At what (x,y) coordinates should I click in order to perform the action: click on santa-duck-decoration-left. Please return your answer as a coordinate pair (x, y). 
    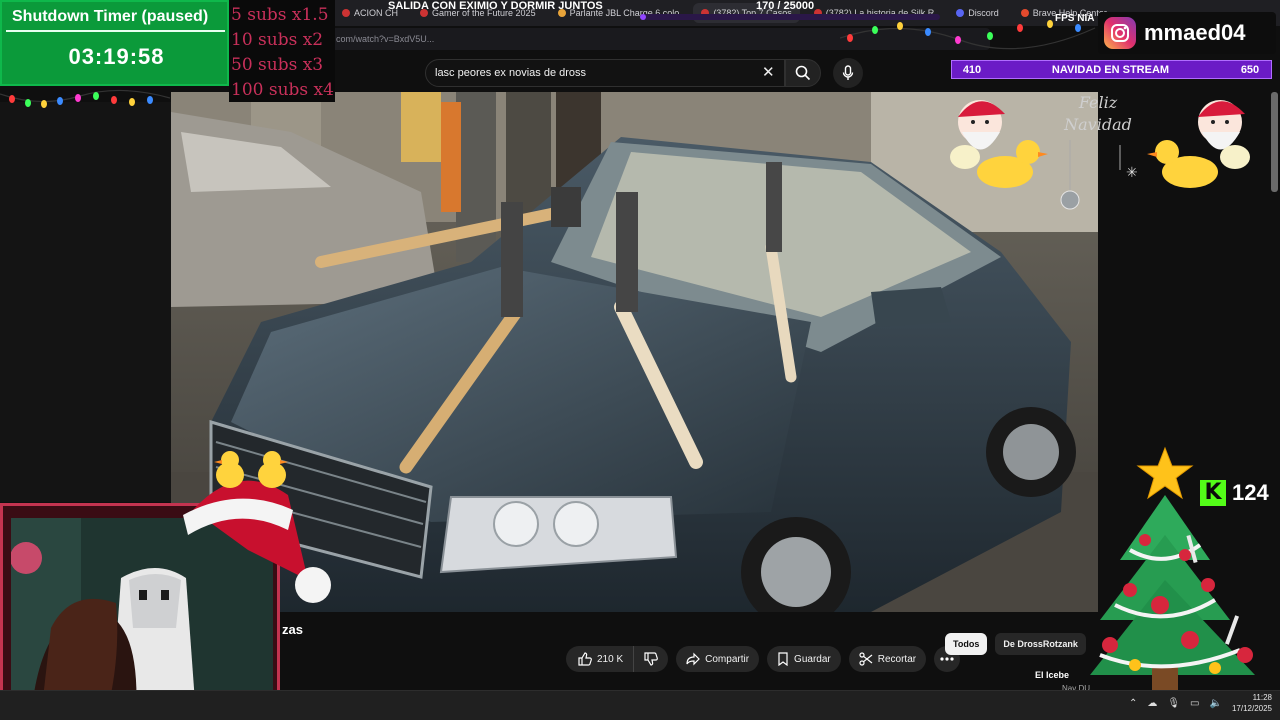
    Looking at the image, I should click on (999, 144).